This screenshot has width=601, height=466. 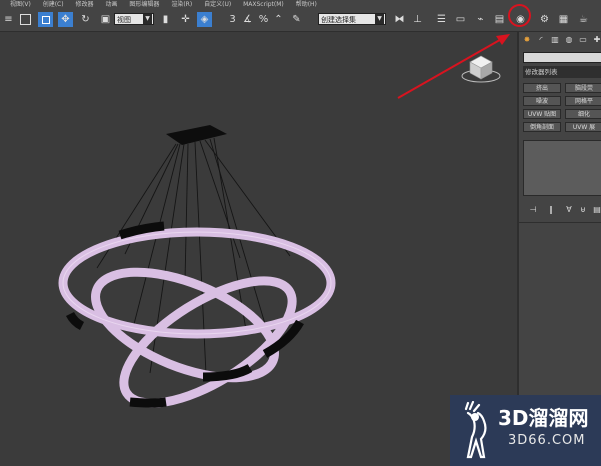 What do you see at coordinates (527, 39) in the screenshot?
I see `create-tab-icon: ✸` at bounding box center [527, 39].